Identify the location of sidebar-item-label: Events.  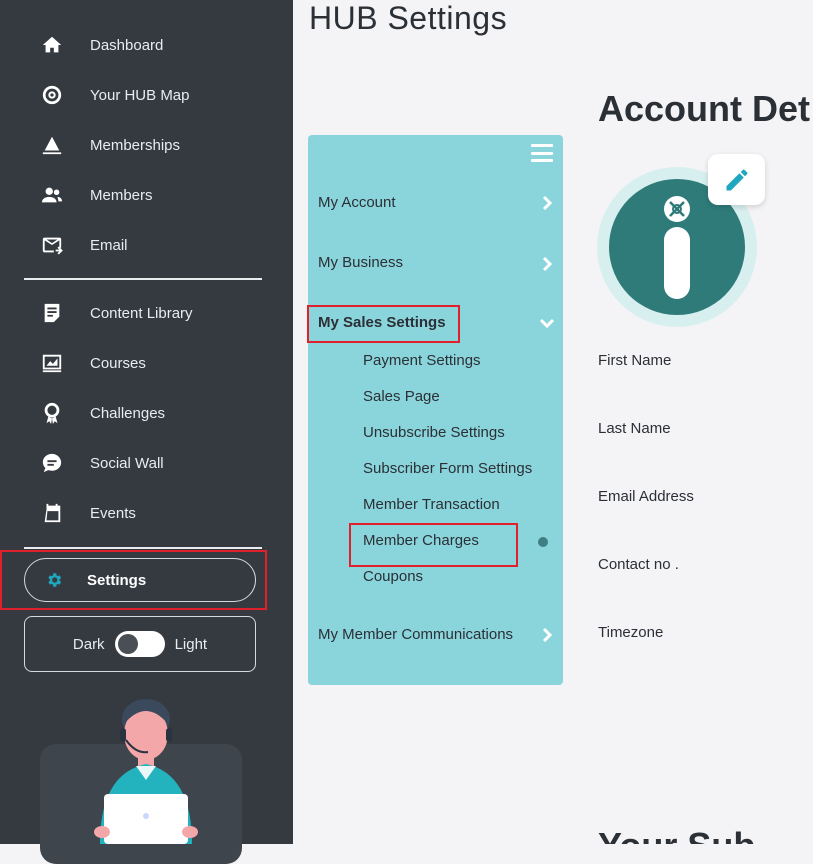
(113, 513).